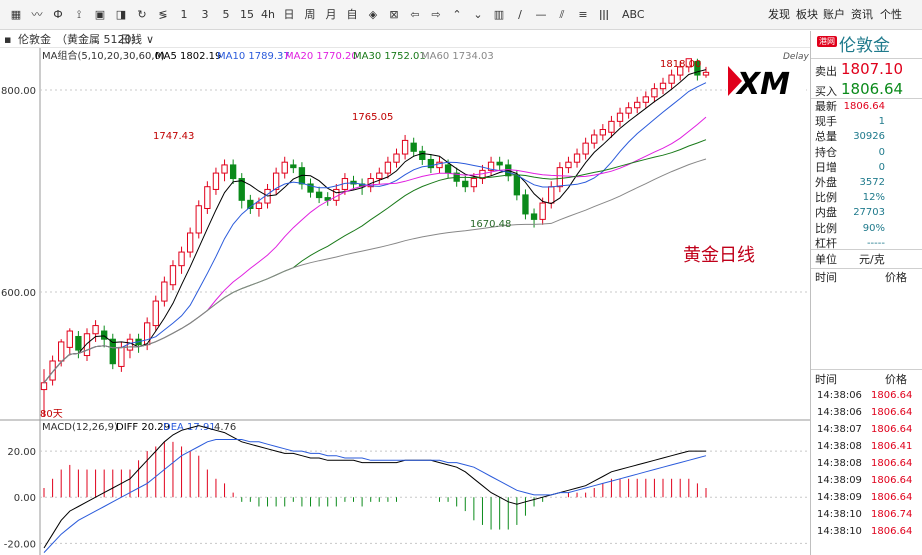  I want to click on macd-header-title: MACD(12,26,9), so click(80, 427).